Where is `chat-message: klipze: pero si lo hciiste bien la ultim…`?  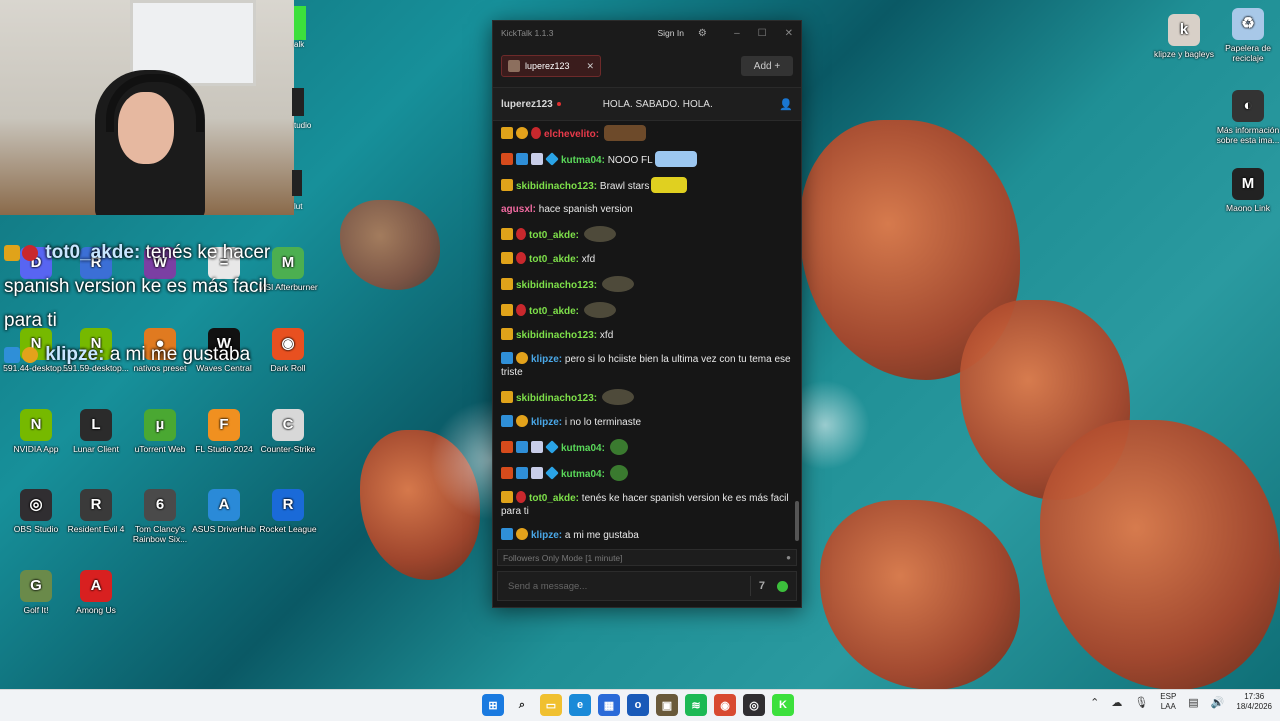
chat-message: klipze: pero si lo hciiste bien la ultim… is located at coordinates (647, 365).